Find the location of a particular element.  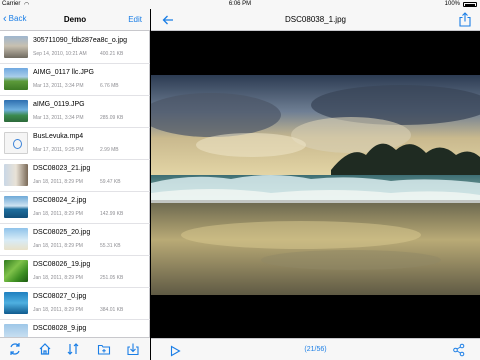

file-name: DSC08025_20.jpg is located at coordinates (62, 232).